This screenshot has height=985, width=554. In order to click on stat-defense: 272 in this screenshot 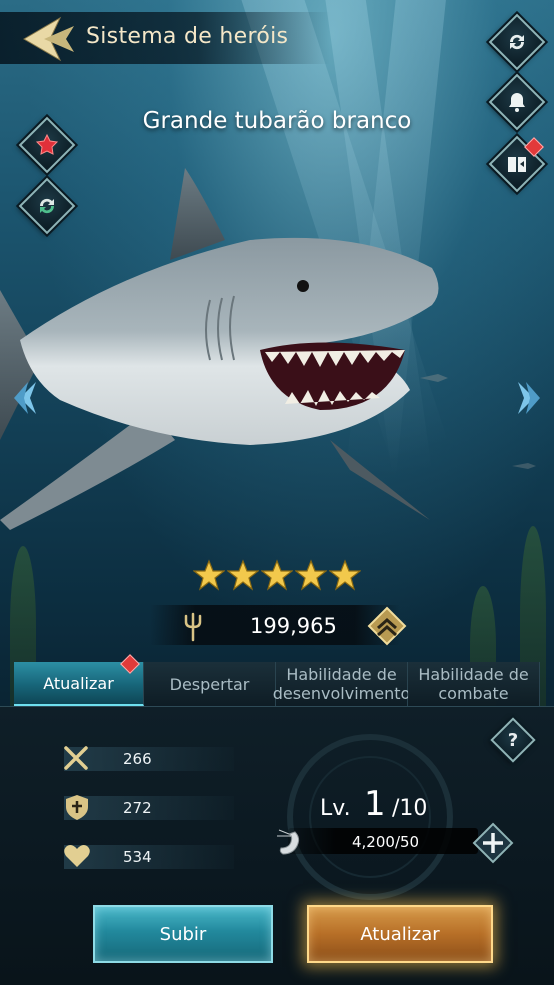, I will do `click(140, 807)`.